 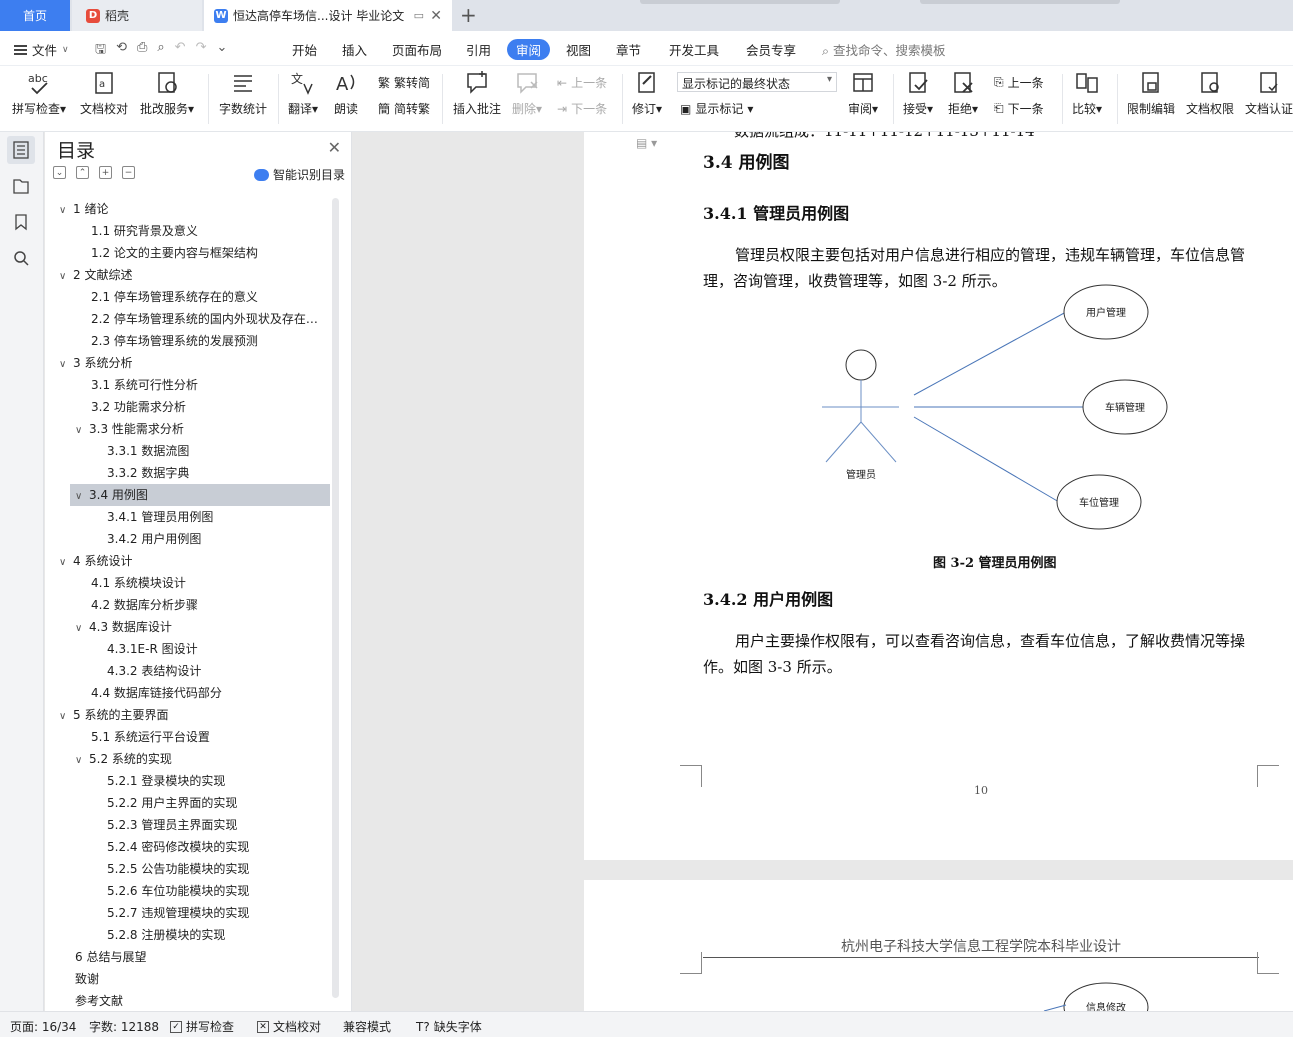 I want to click on toc-item: 4.2 数据库分析步骤, so click(x=182, y=605).